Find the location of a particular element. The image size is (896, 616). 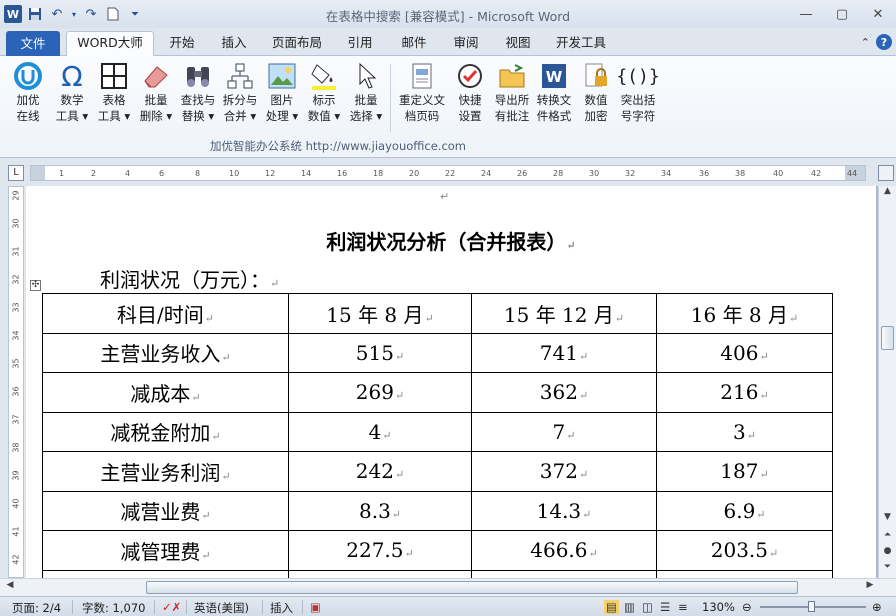

batch-select-button: 批量 选择 ▾ is located at coordinates (366, 98).